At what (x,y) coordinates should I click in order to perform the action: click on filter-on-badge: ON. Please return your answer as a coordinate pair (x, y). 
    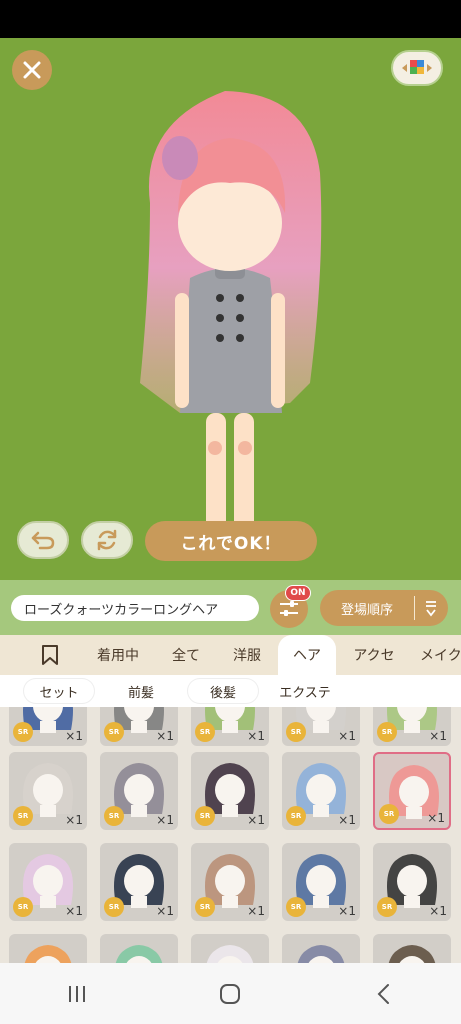
    Looking at the image, I should click on (298, 593).